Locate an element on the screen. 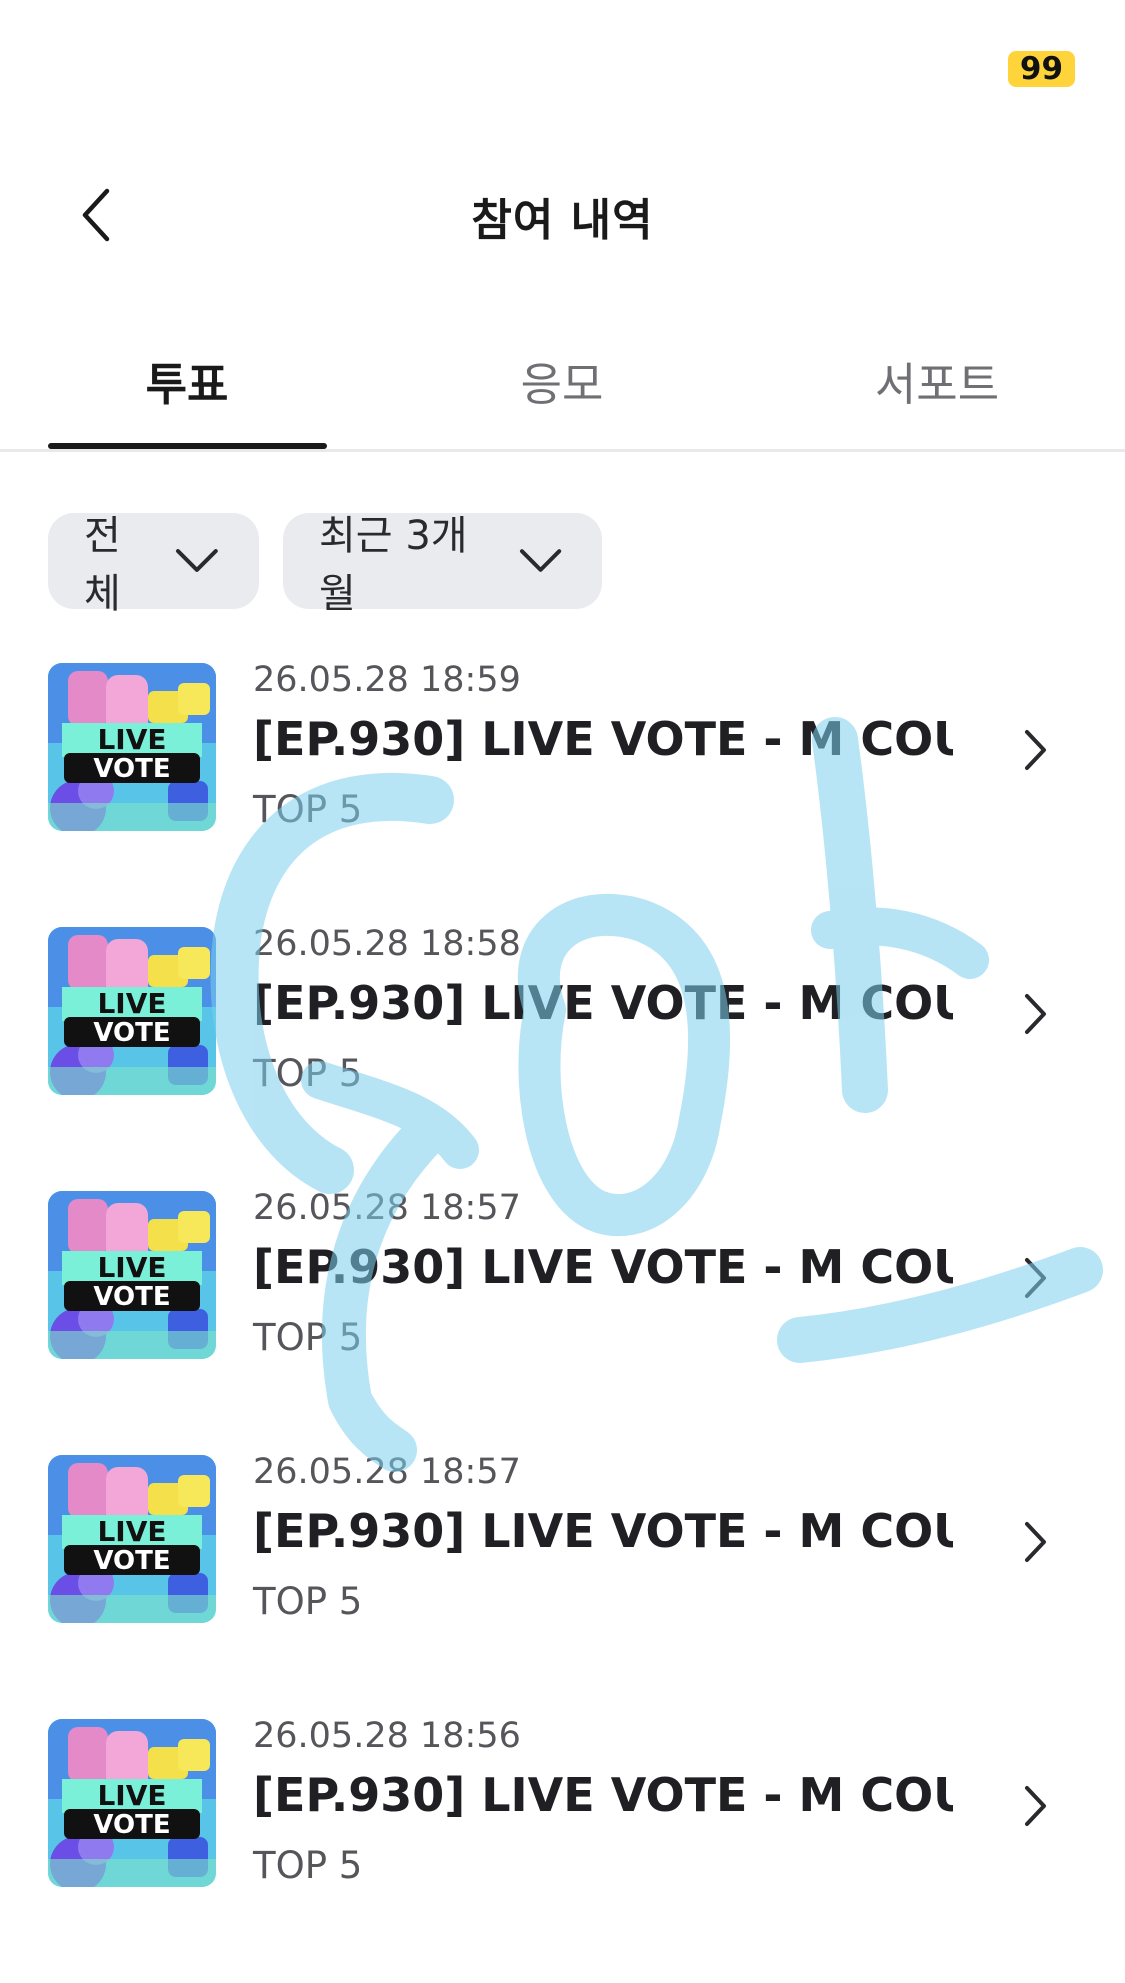  status-bar: 99 is located at coordinates (562, 70).